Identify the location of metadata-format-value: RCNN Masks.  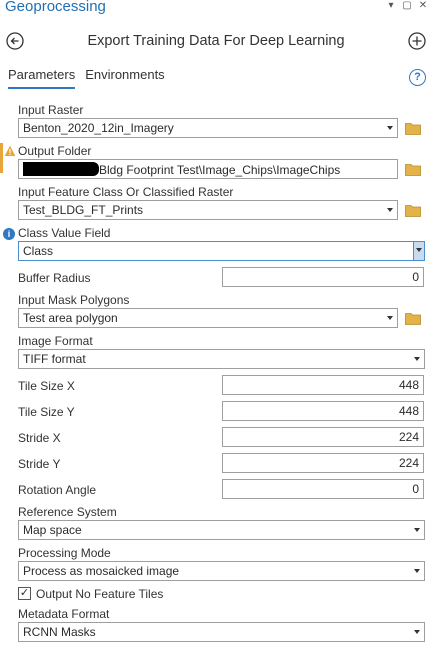
(59, 632).